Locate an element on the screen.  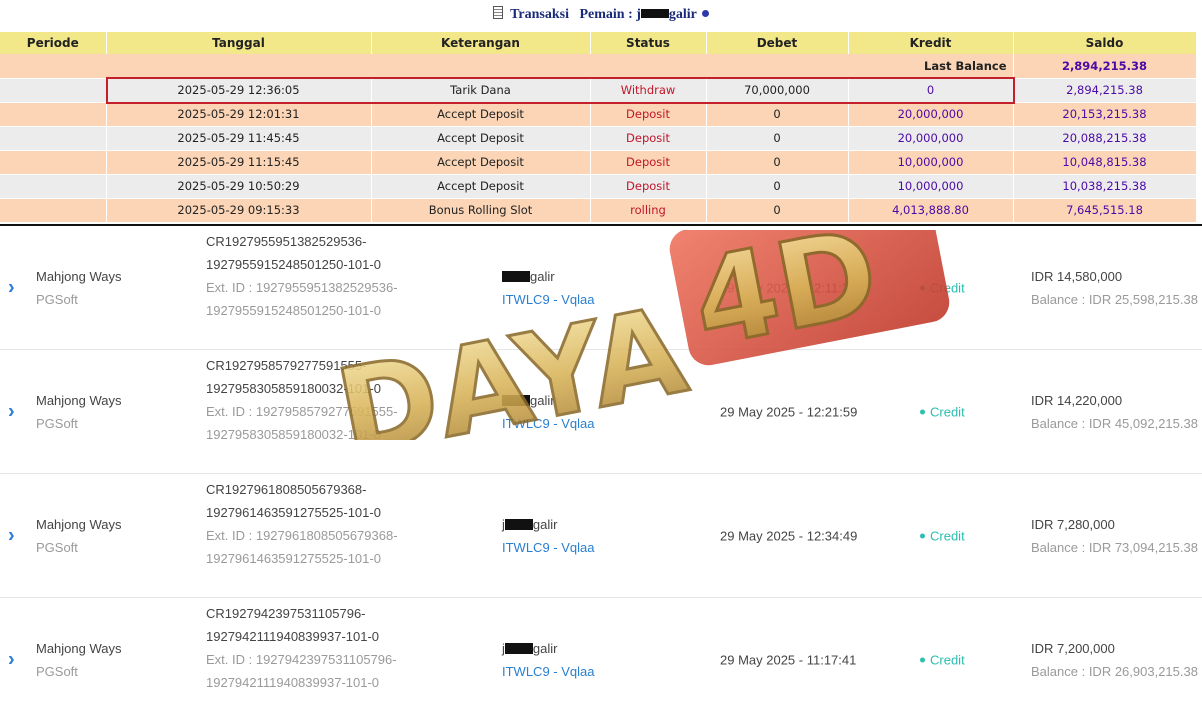
cell-tanggal: 2025-05-29 12:01:31 is located at coordinates (239, 114).